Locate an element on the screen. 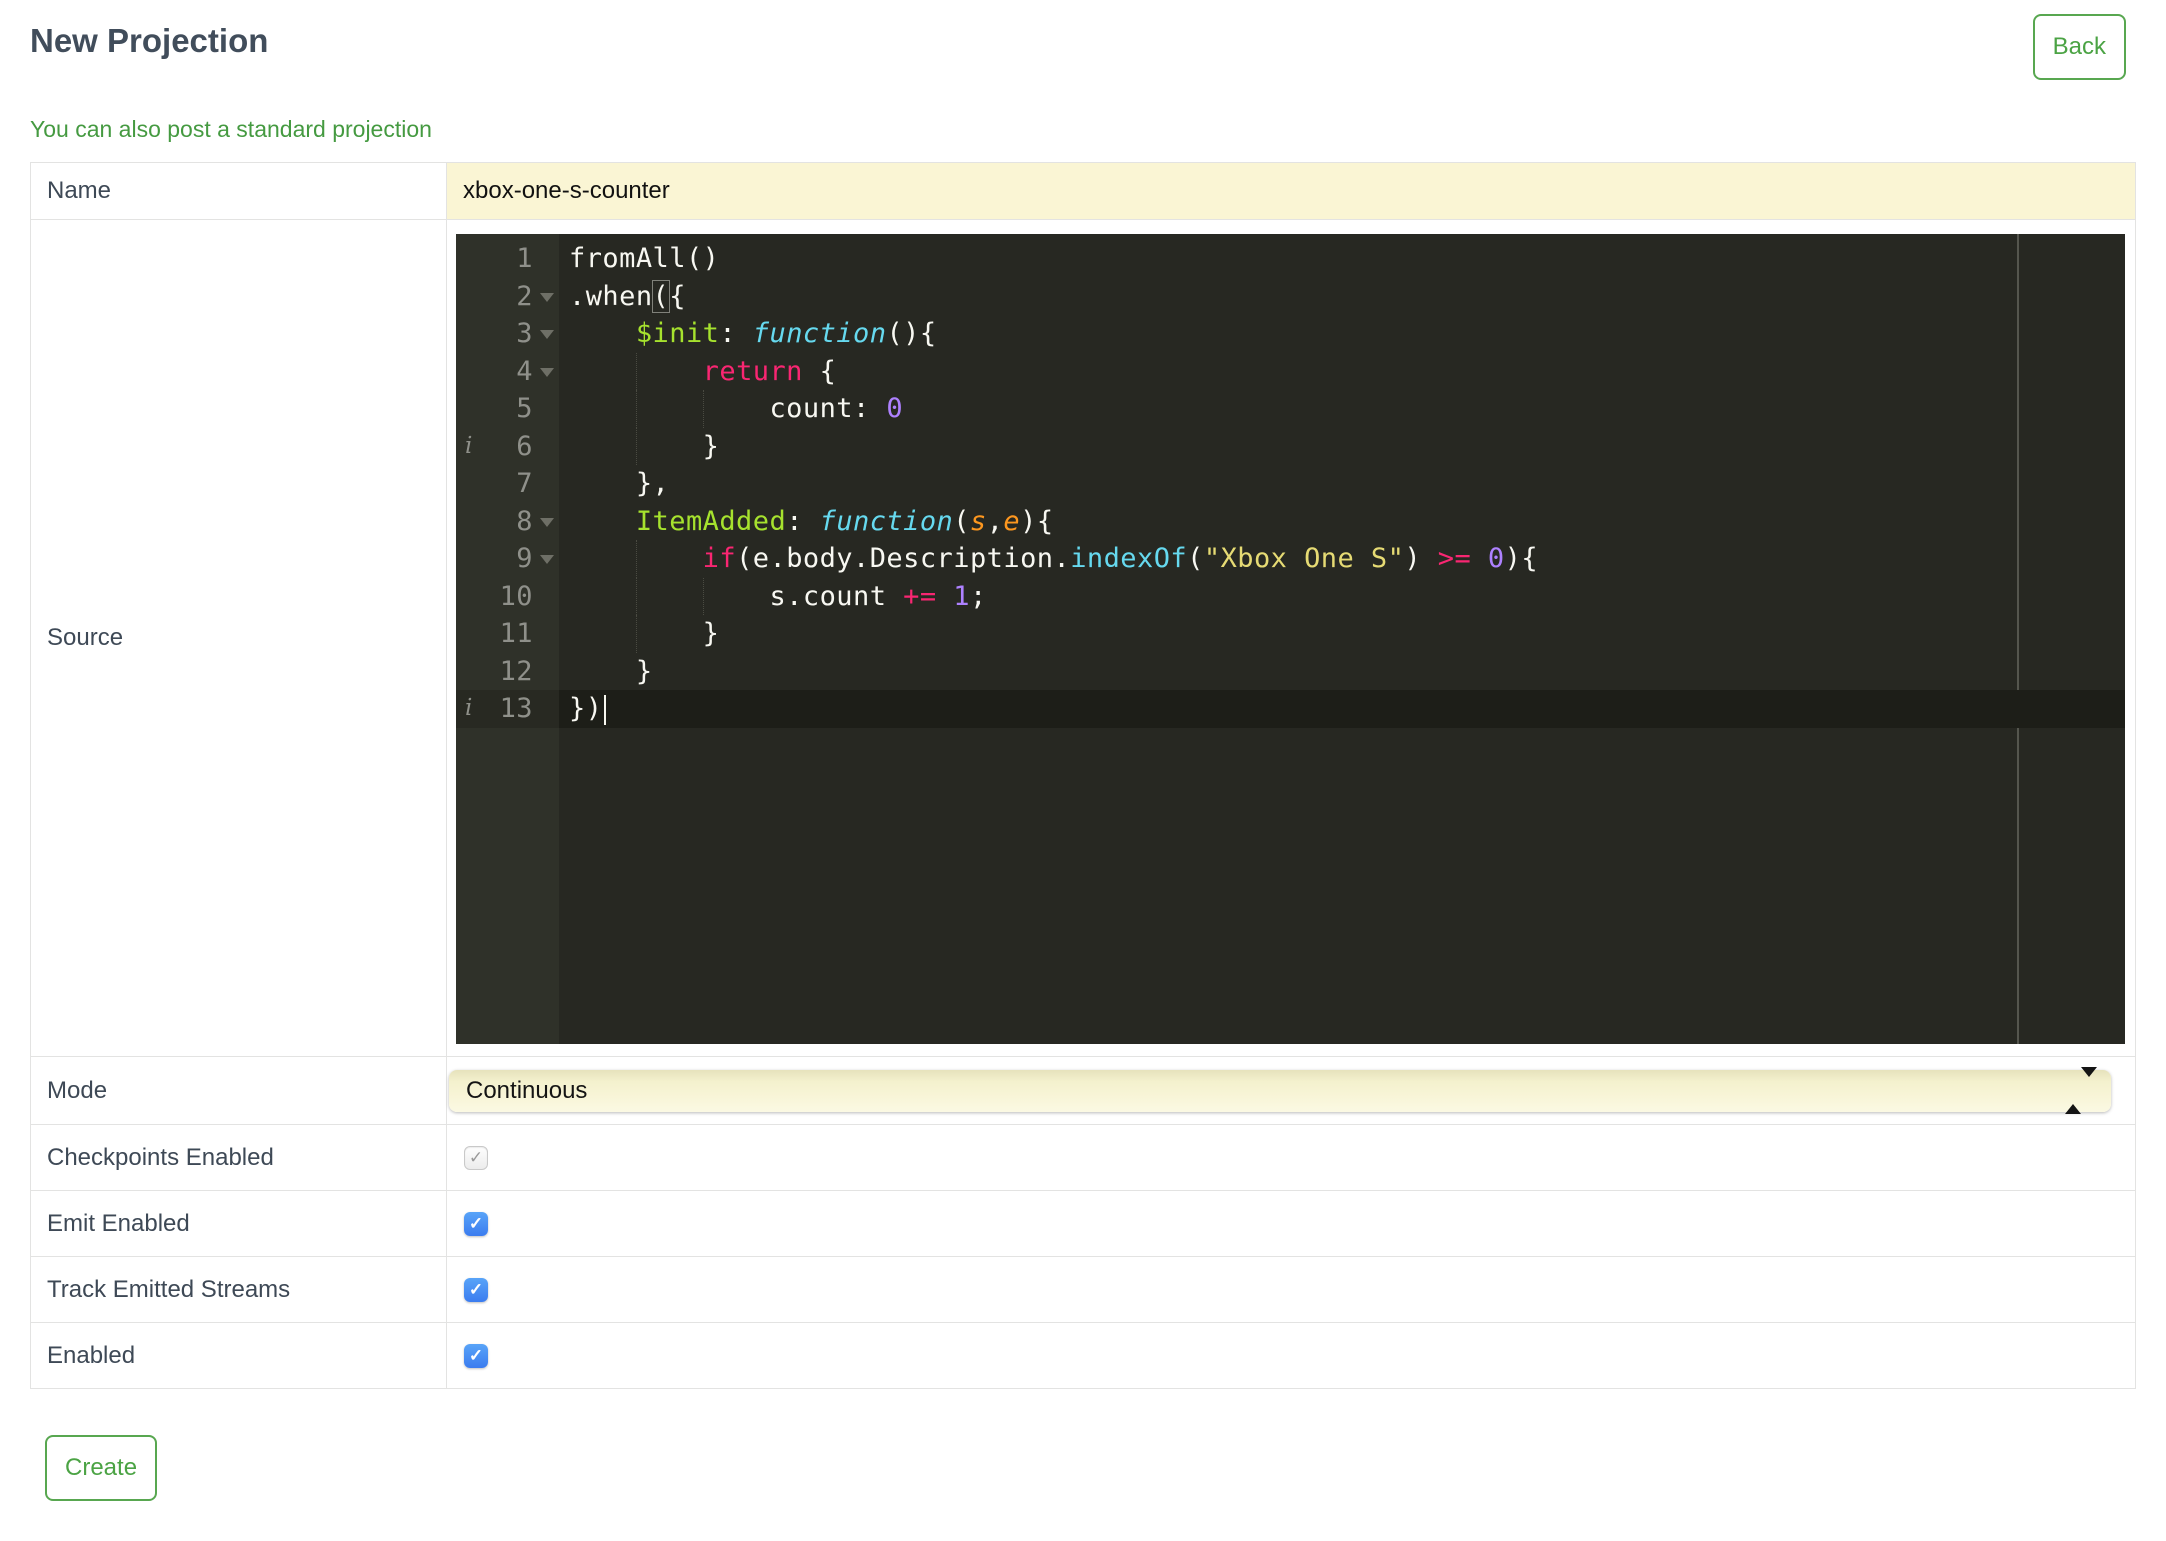  text-cursor is located at coordinates (605, 709).